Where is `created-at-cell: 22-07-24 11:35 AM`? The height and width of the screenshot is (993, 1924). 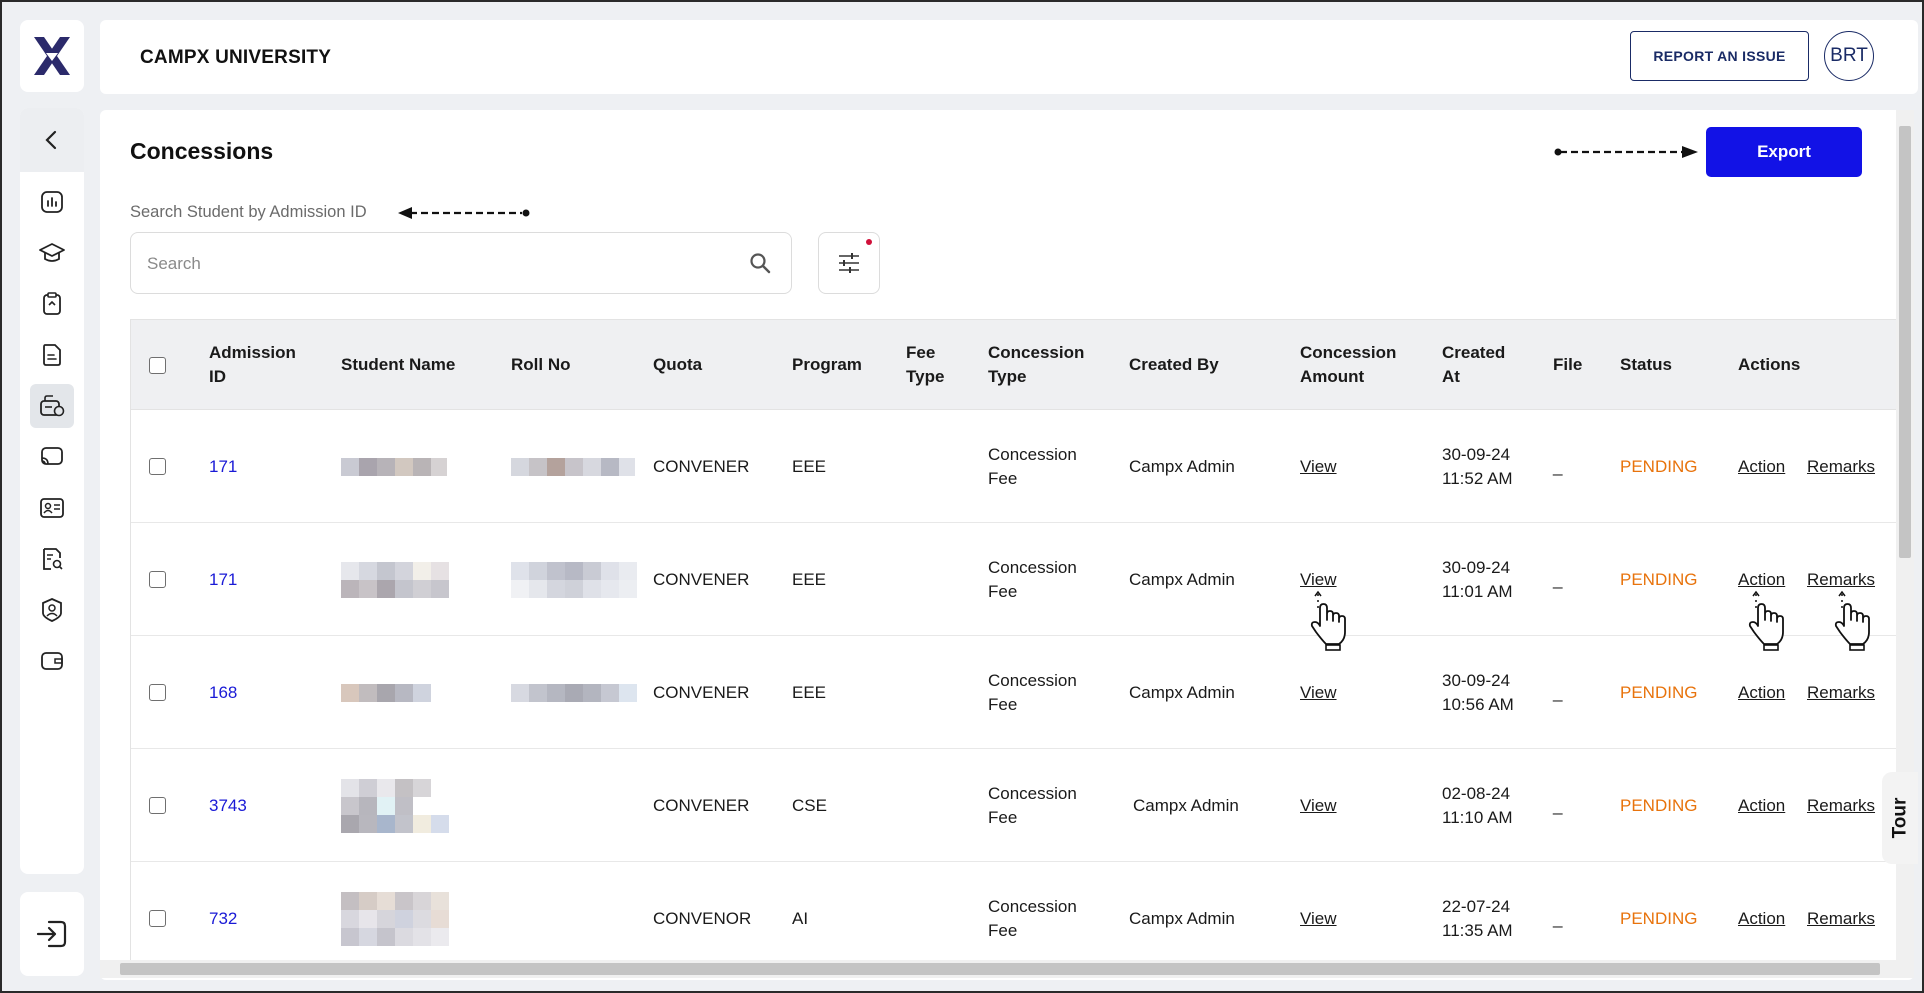
created-at-cell: 22-07-24 11:35 AM is located at coordinates (1477, 918).